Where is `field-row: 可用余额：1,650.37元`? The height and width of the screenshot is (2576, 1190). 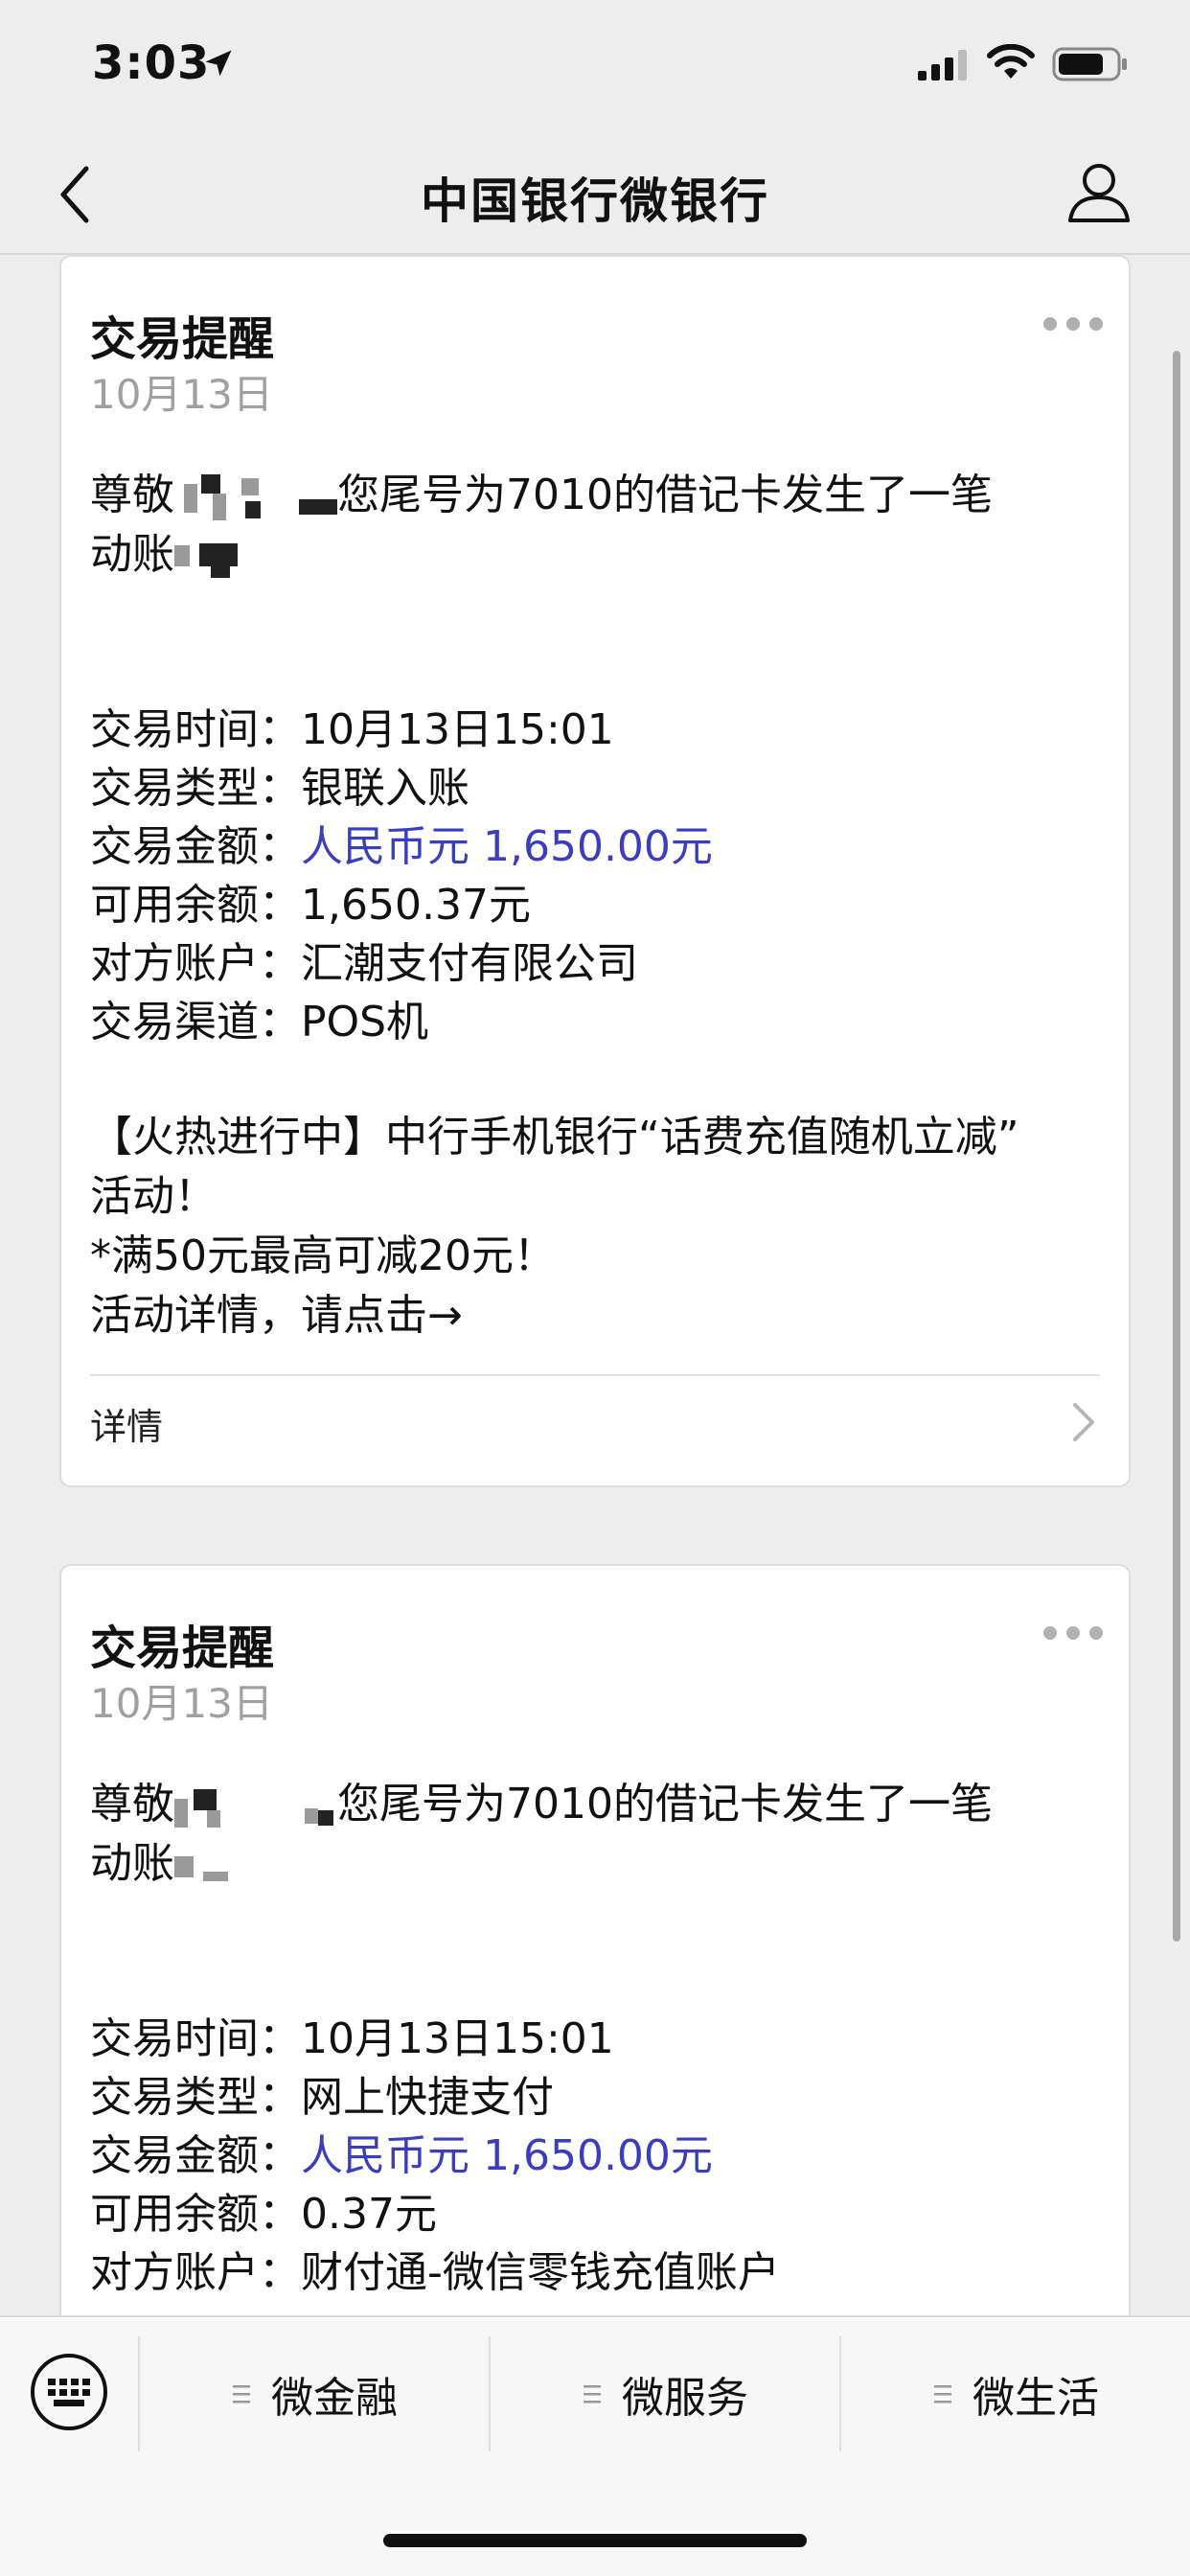
field-row: 可用余额：1,650.37元 is located at coordinates (311, 905).